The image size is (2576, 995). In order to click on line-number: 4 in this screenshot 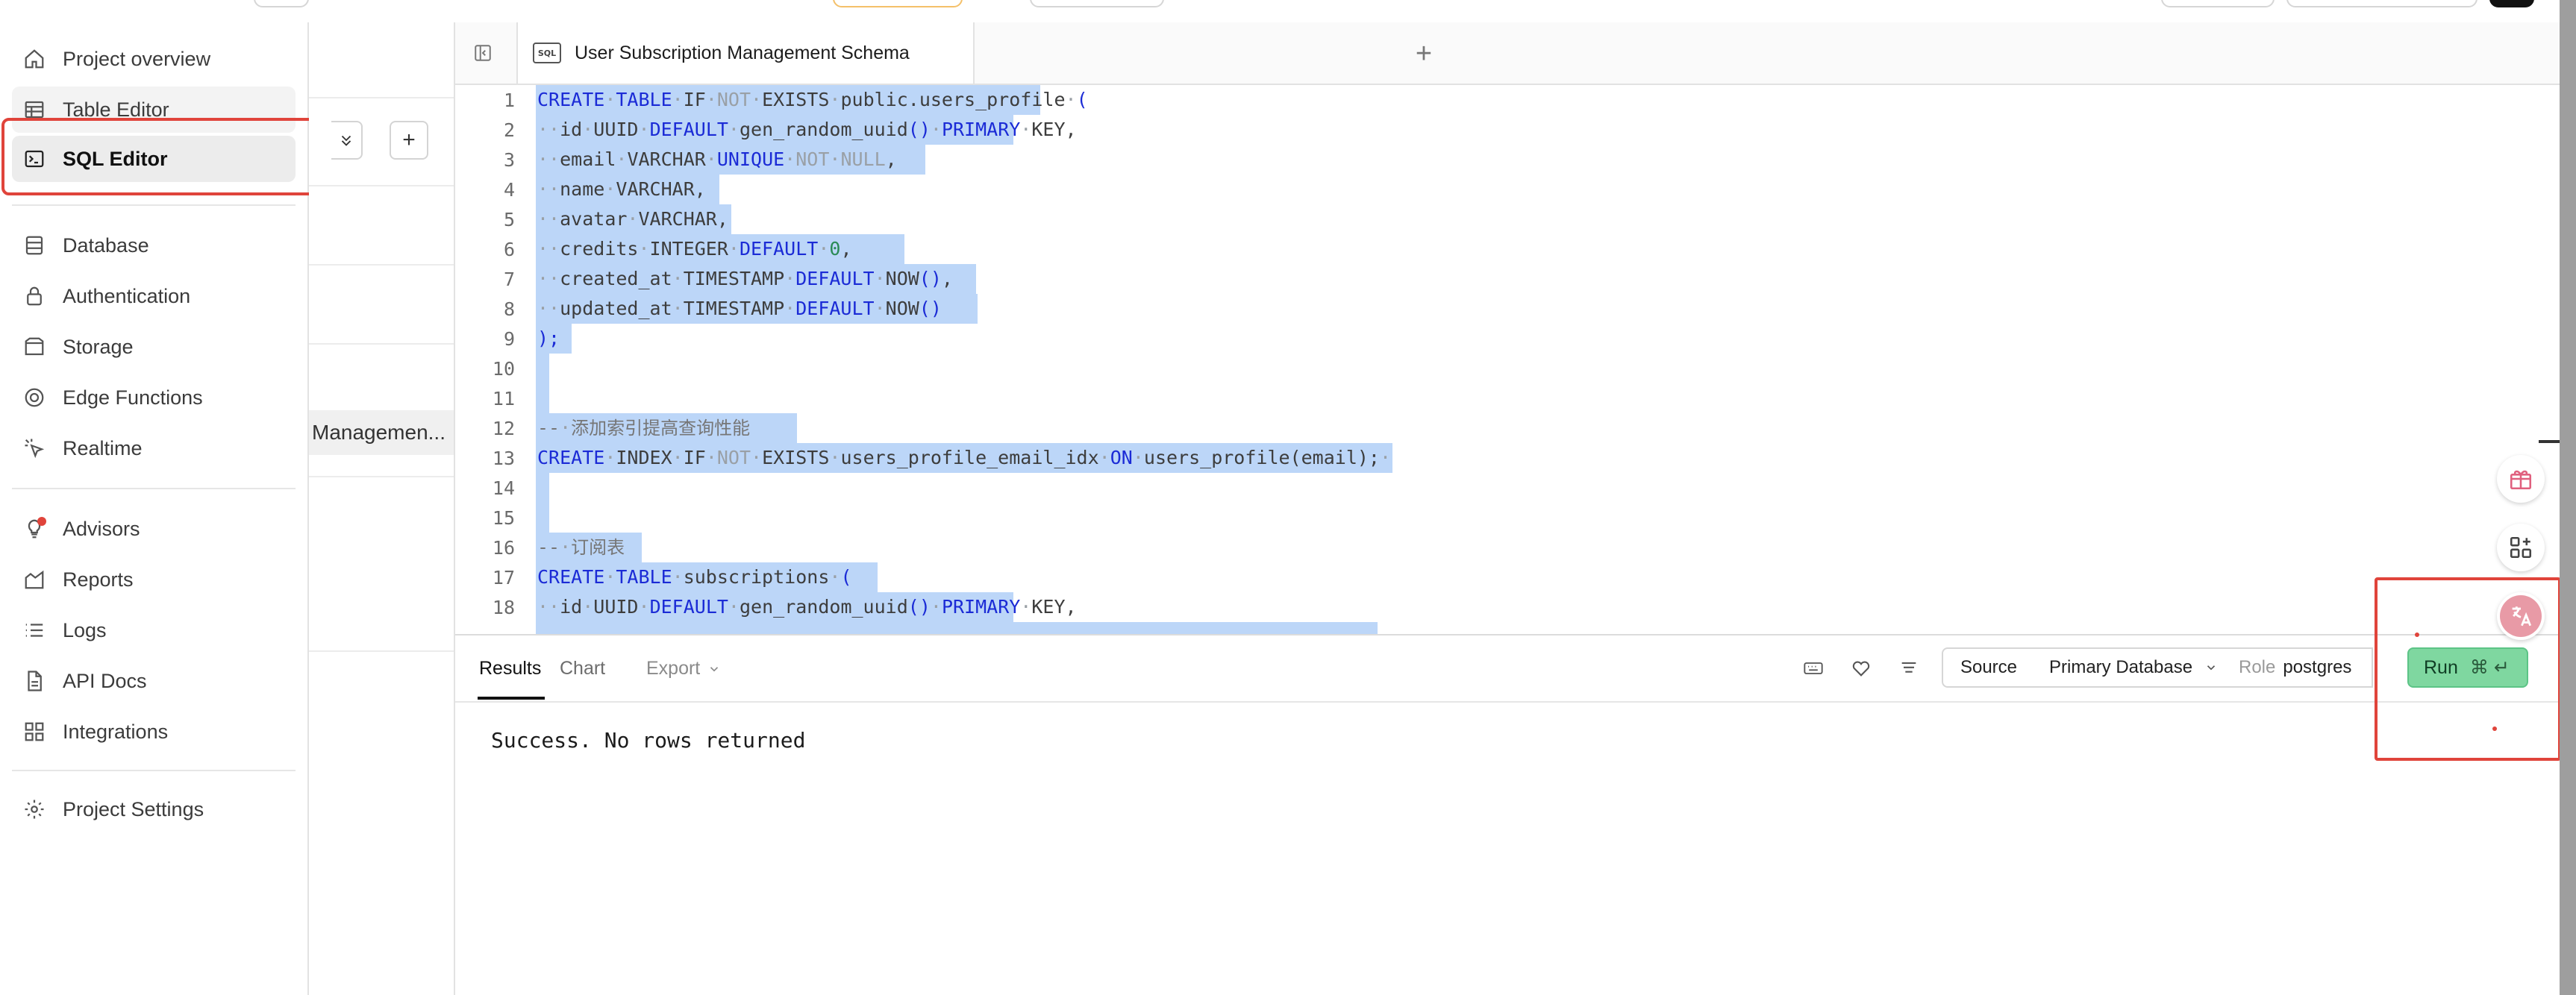, I will do `click(509, 189)`.